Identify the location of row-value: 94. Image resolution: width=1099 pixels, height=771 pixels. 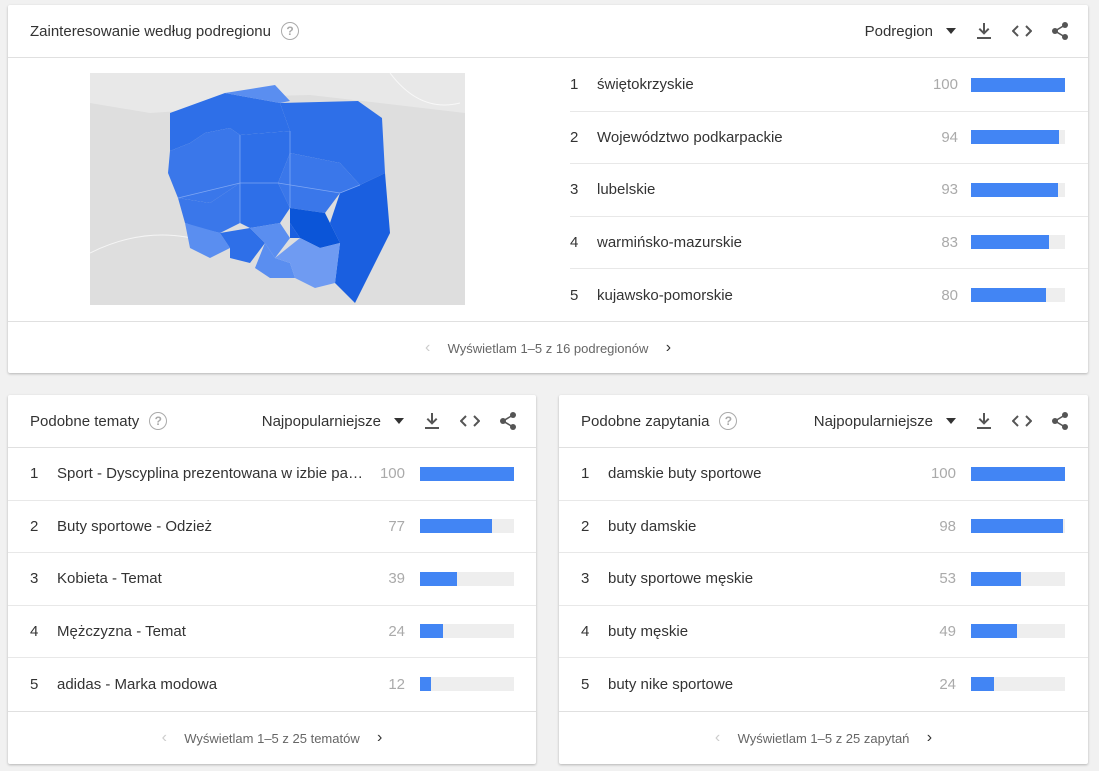
(949, 137).